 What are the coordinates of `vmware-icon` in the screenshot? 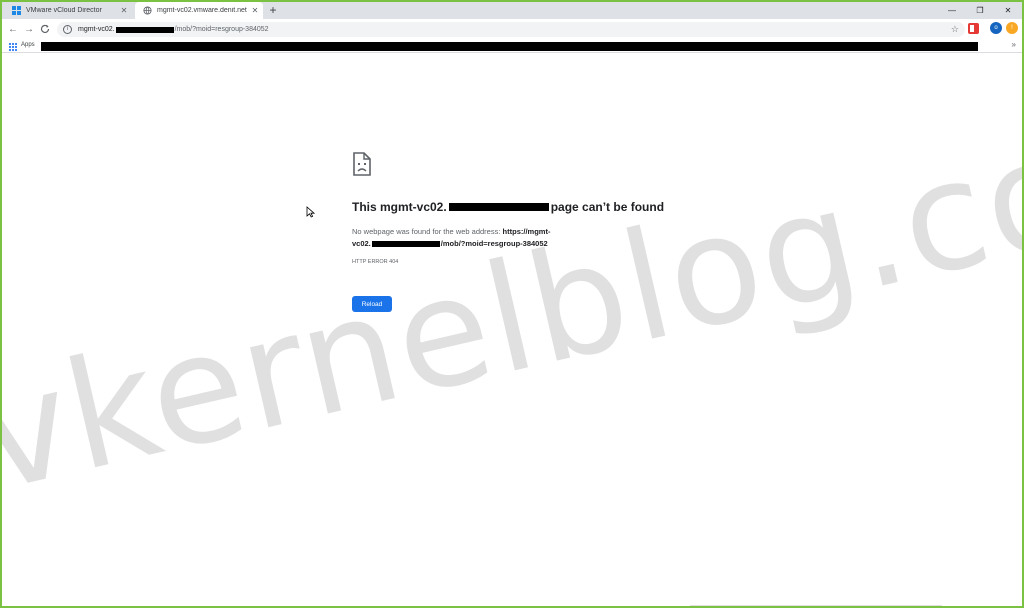 It's located at (16, 10).